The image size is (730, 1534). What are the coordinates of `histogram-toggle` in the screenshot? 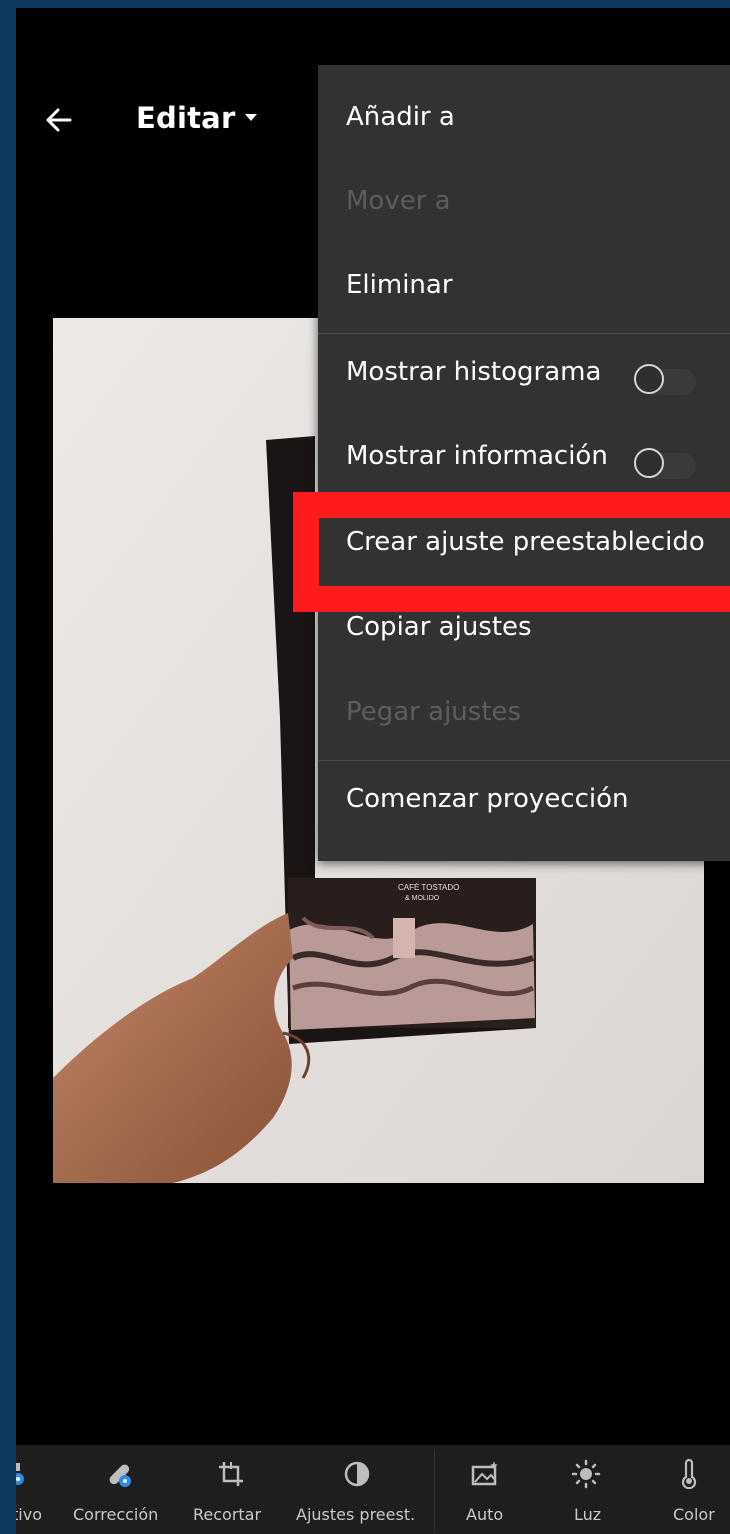 It's located at (667, 381).